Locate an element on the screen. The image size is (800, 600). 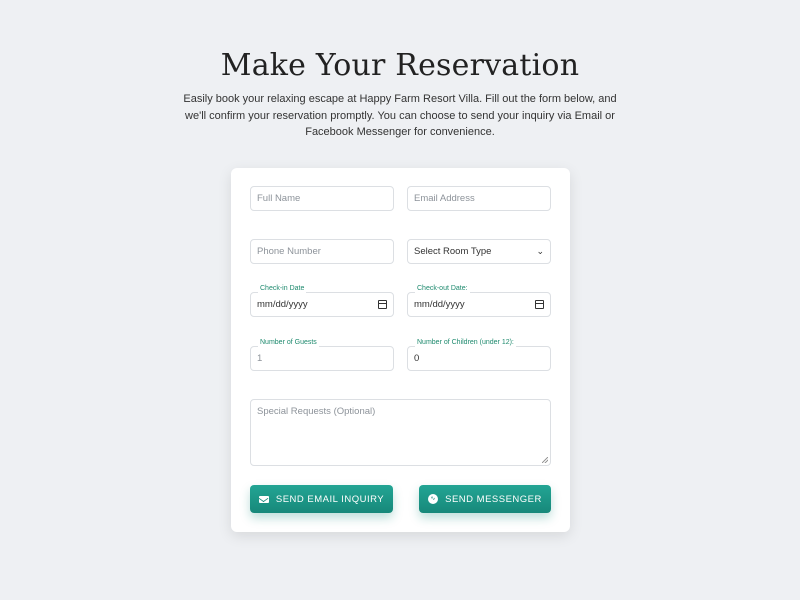
send-email-button: SEND EMAIL INQUIRY is located at coordinates (321, 499).